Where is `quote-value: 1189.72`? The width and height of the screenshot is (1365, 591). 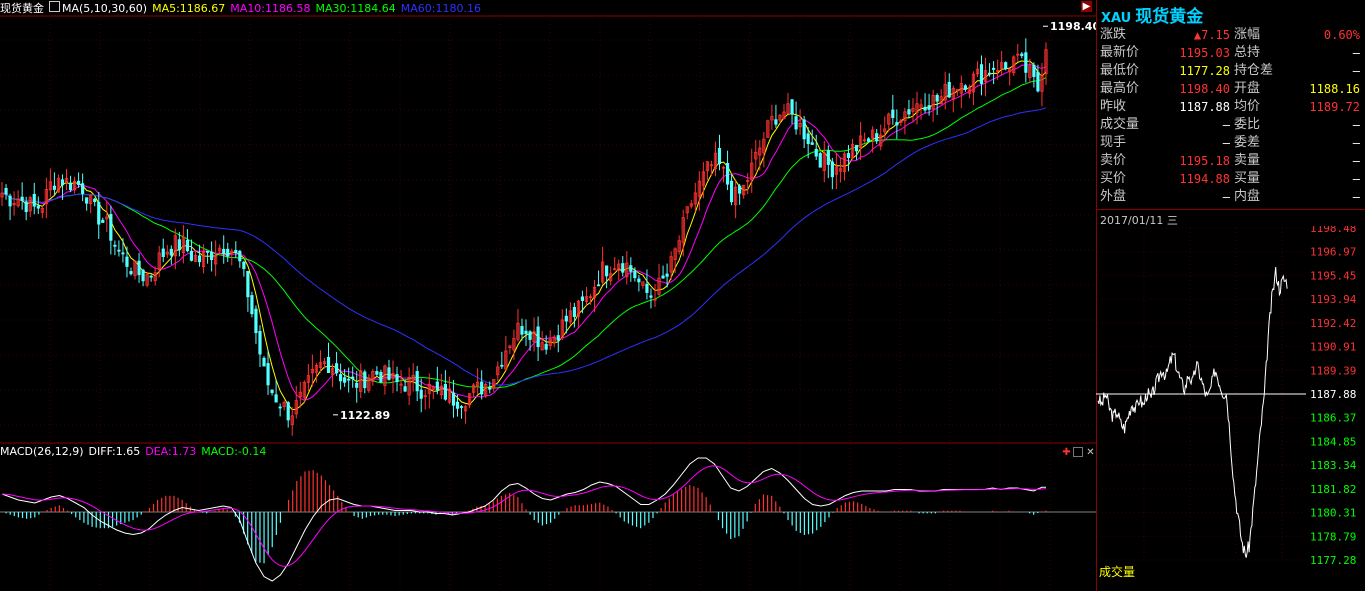 quote-value: 1189.72 is located at coordinates (1334, 107).